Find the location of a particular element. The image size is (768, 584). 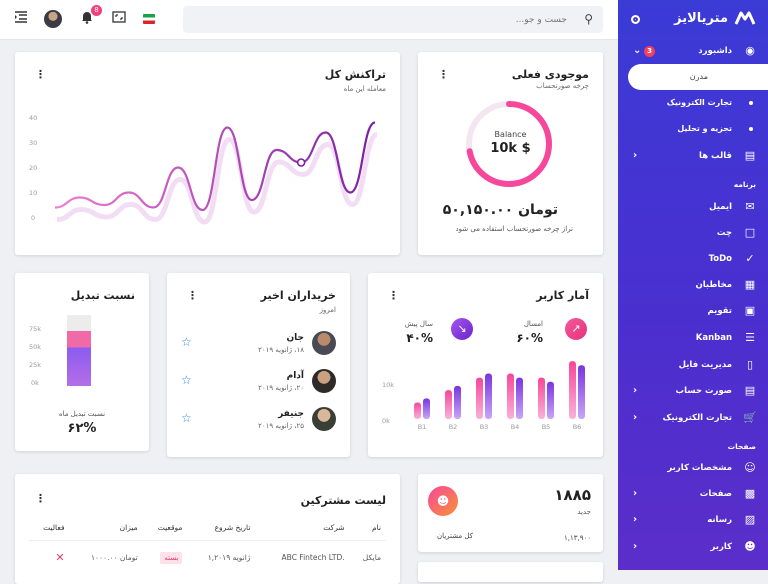

sidebar-item-todo: ✓ ToDo is located at coordinates (693, 259).